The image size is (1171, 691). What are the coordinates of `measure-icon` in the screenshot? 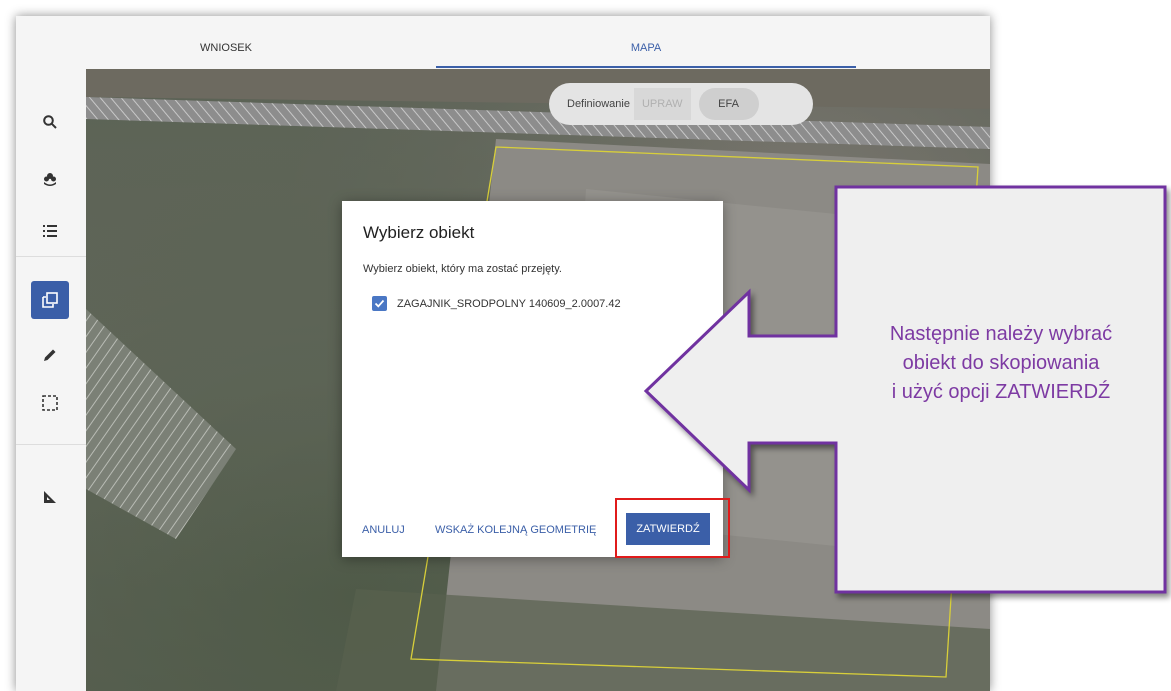 It's located at (50, 497).